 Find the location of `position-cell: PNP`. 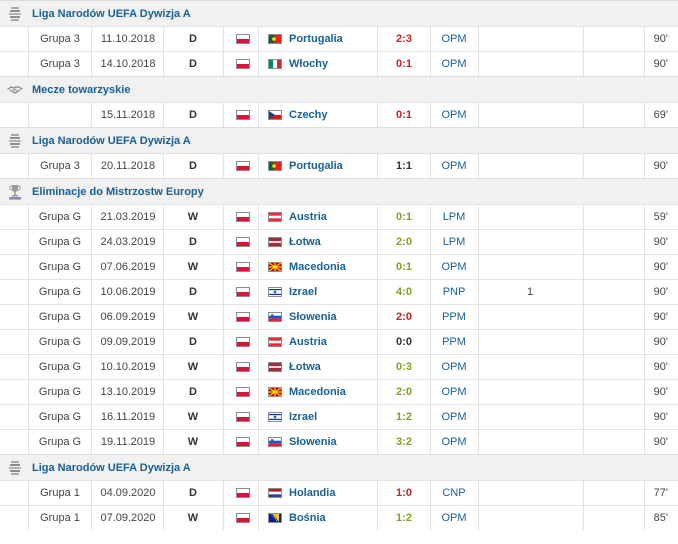

position-cell: PNP is located at coordinates (454, 292).